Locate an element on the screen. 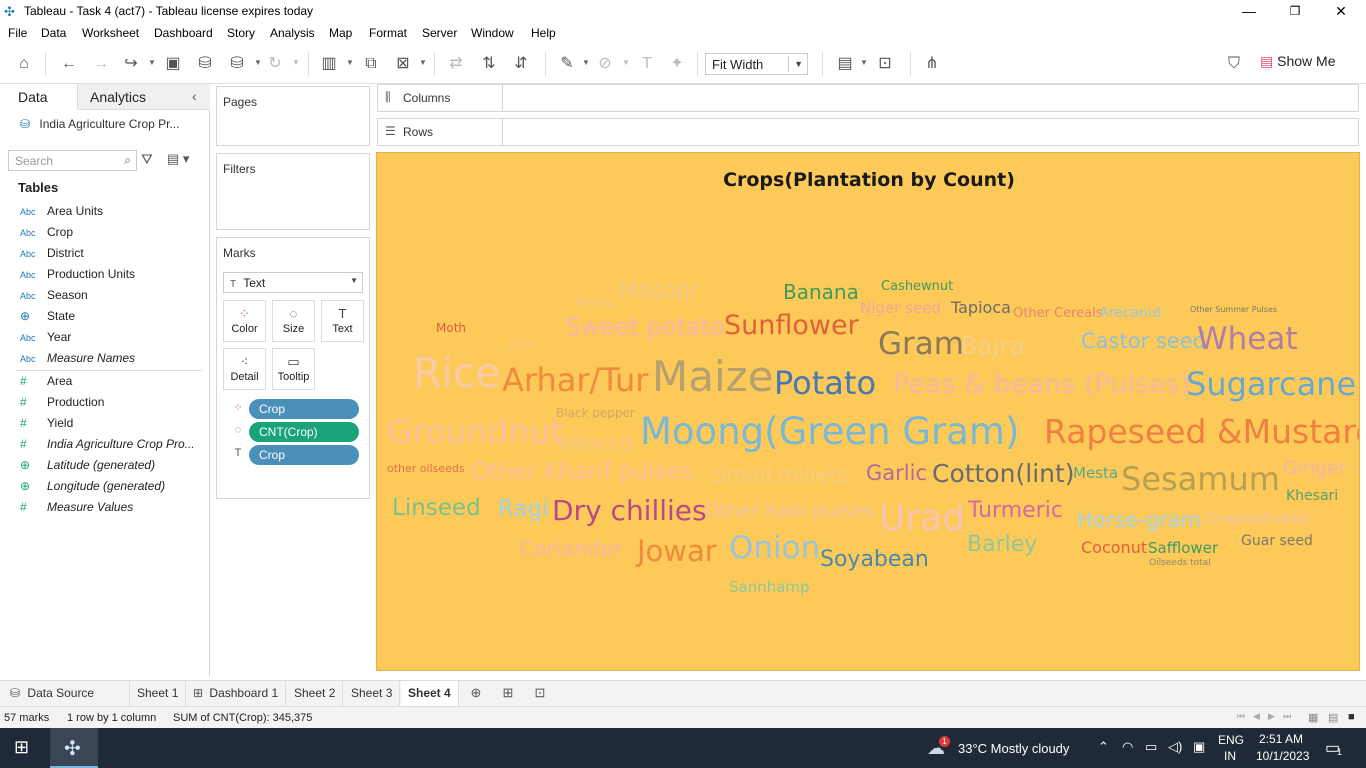  swap-icon: ⇄ is located at coordinates (456, 64).